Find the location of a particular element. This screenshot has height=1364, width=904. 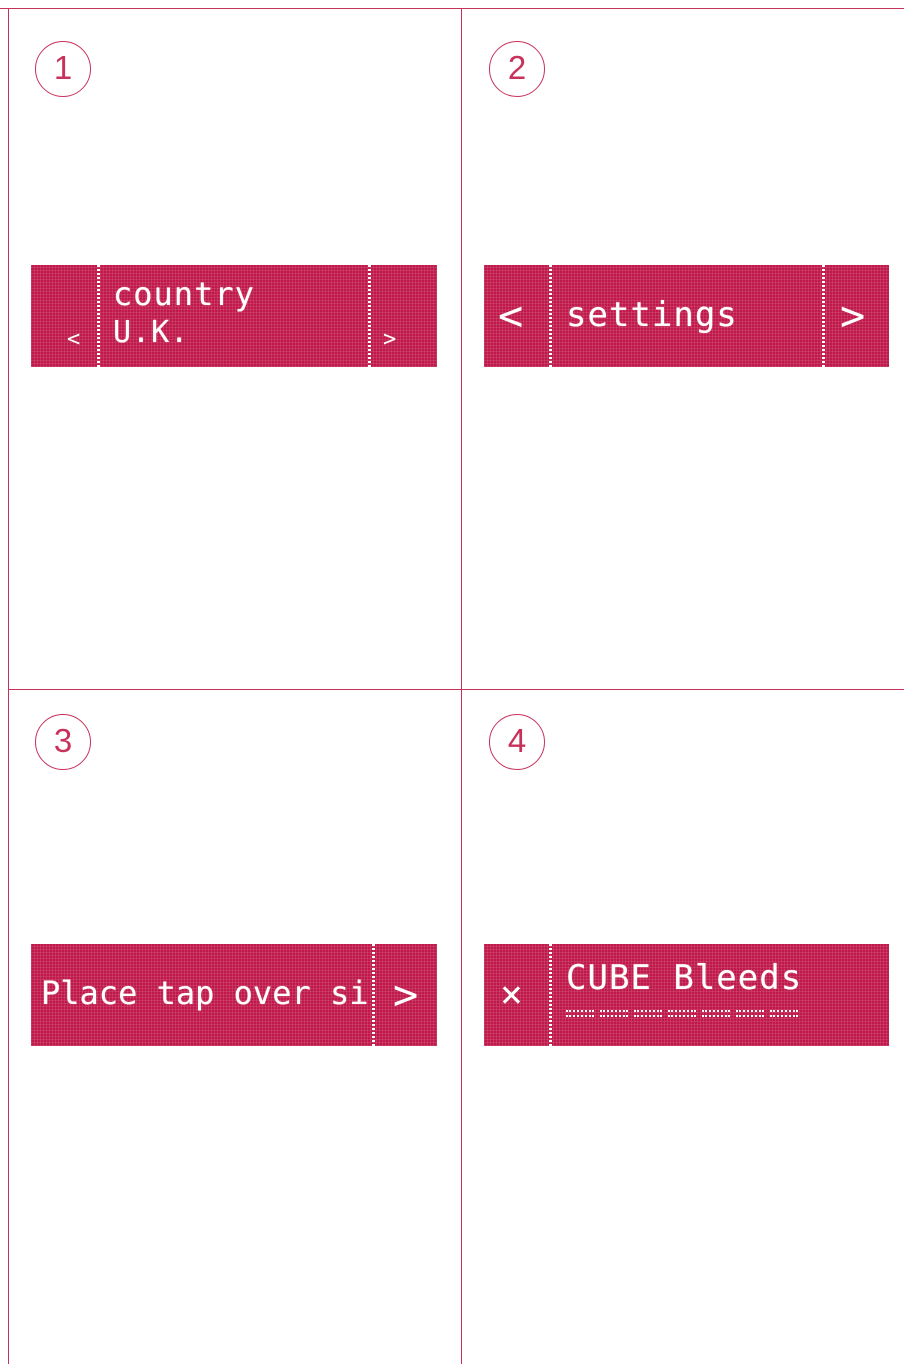

setting-label: country is located at coordinates (184, 294).